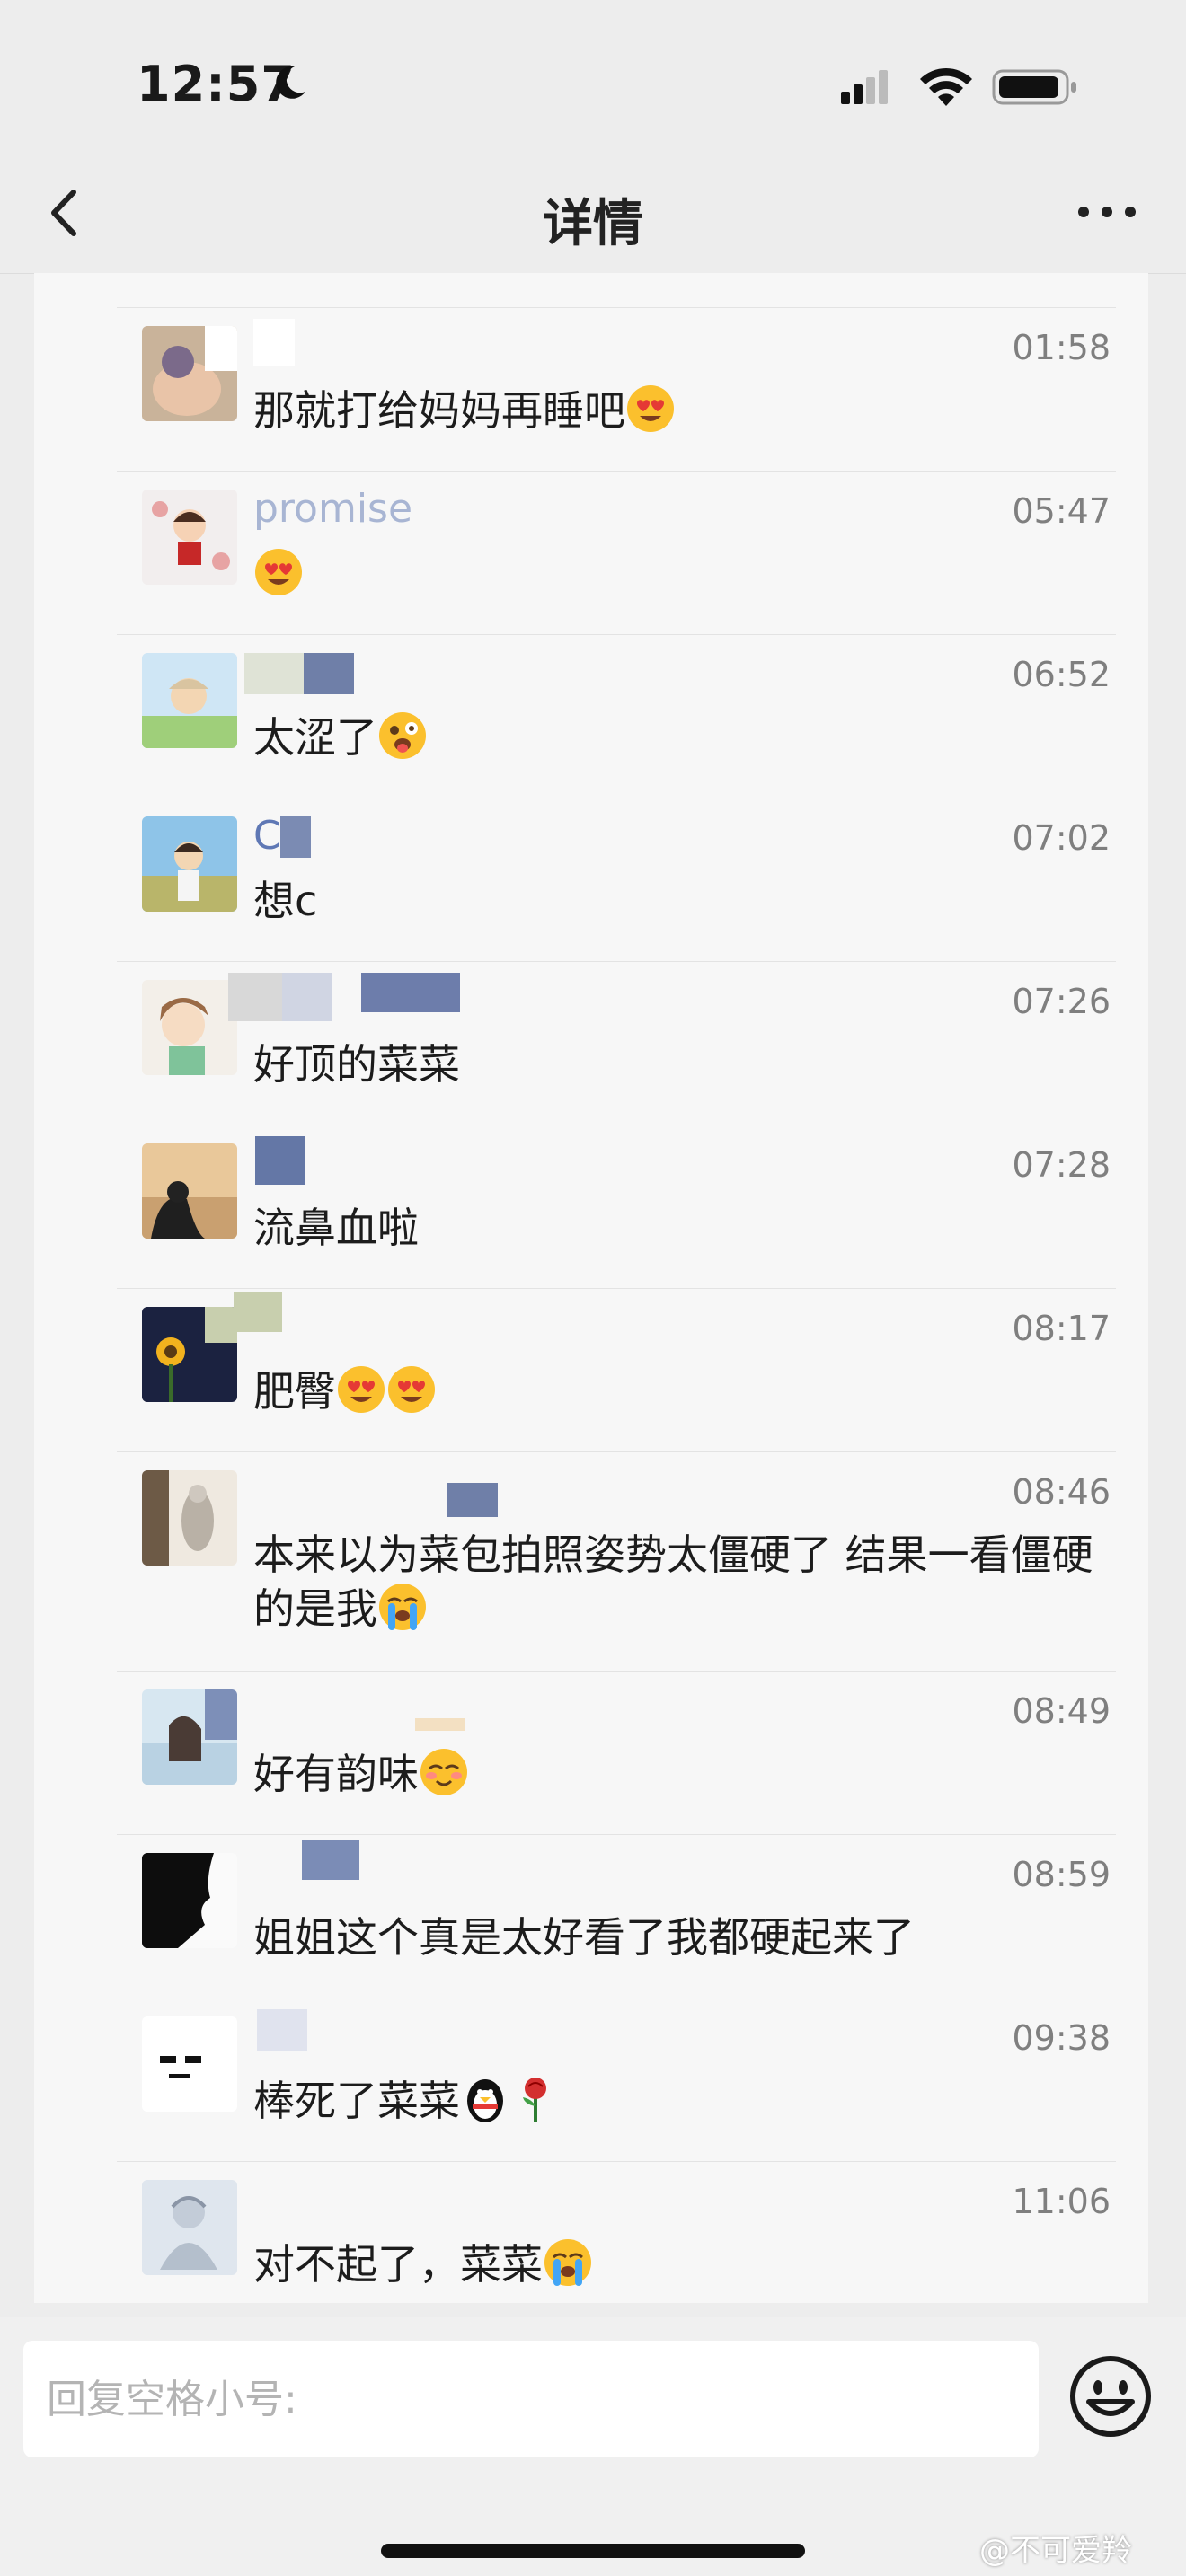  Describe the element at coordinates (684, 1582) in the screenshot. I see `comment-text: 本来以为菜包拍照姿势太僵硬了 结果一看僵硬的是我` at that location.